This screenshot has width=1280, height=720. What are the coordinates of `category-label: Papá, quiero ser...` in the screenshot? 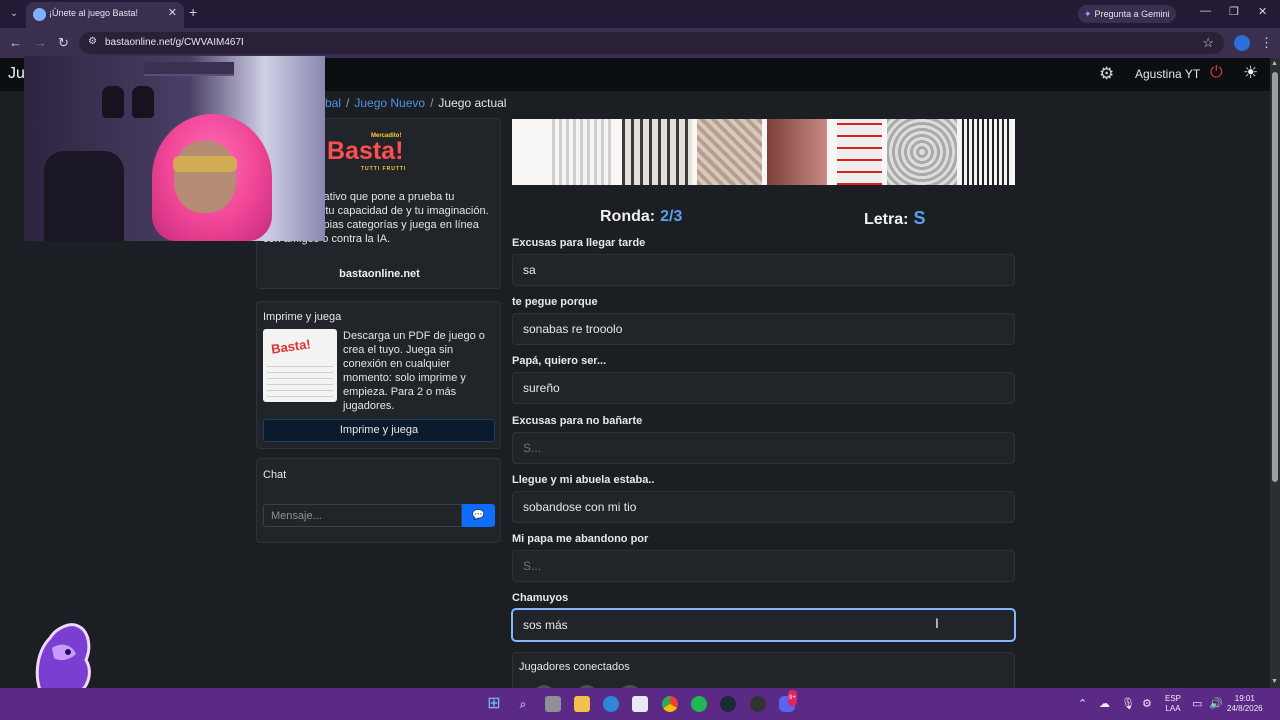 It's located at (559, 361).